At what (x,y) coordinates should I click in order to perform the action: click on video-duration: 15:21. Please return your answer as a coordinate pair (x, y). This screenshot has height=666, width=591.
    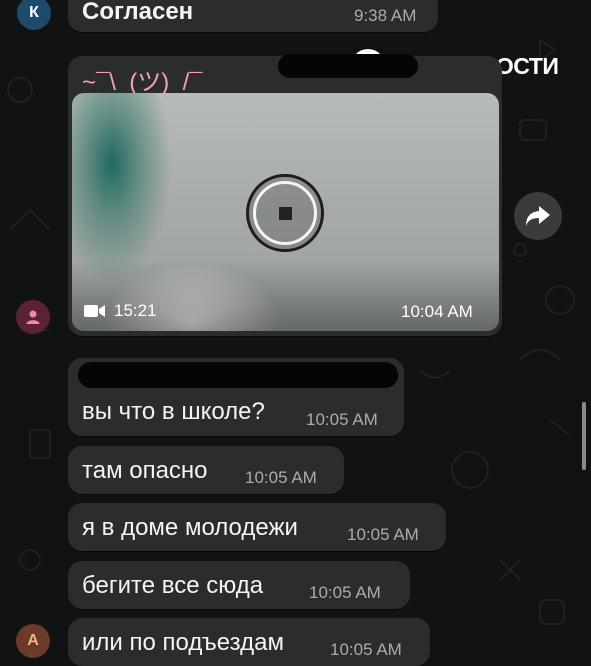
    Looking at the image, I should click on (120, 311).